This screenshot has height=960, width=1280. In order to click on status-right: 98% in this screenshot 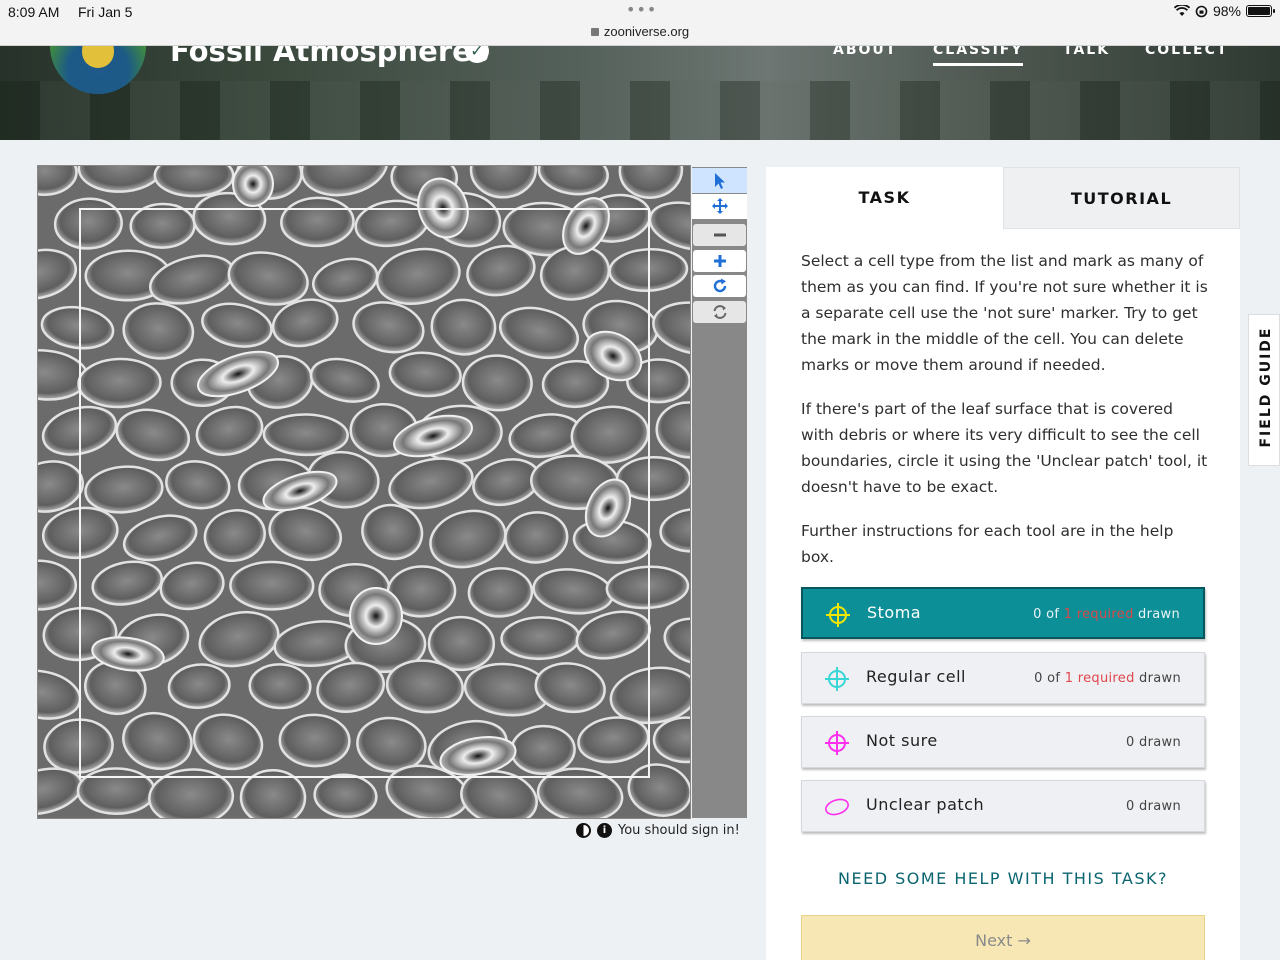, I will do `click(1224, 11)`.